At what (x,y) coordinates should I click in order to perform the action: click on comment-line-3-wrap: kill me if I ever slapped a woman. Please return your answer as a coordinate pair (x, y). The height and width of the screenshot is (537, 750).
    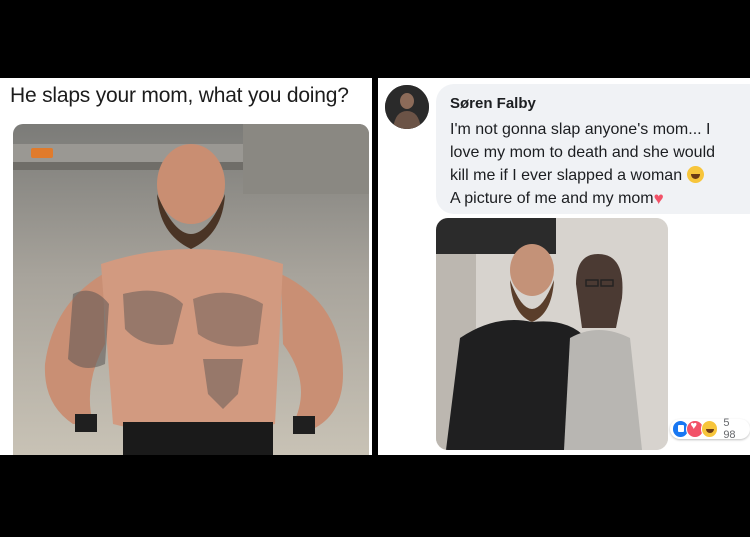
    Looking at the image, I should click on (600, 175).